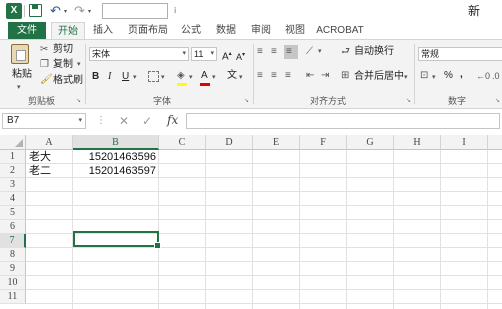 The image size is (502, 309). I want to click on paste-dropdown-icon: ▾, so click(19, 88).